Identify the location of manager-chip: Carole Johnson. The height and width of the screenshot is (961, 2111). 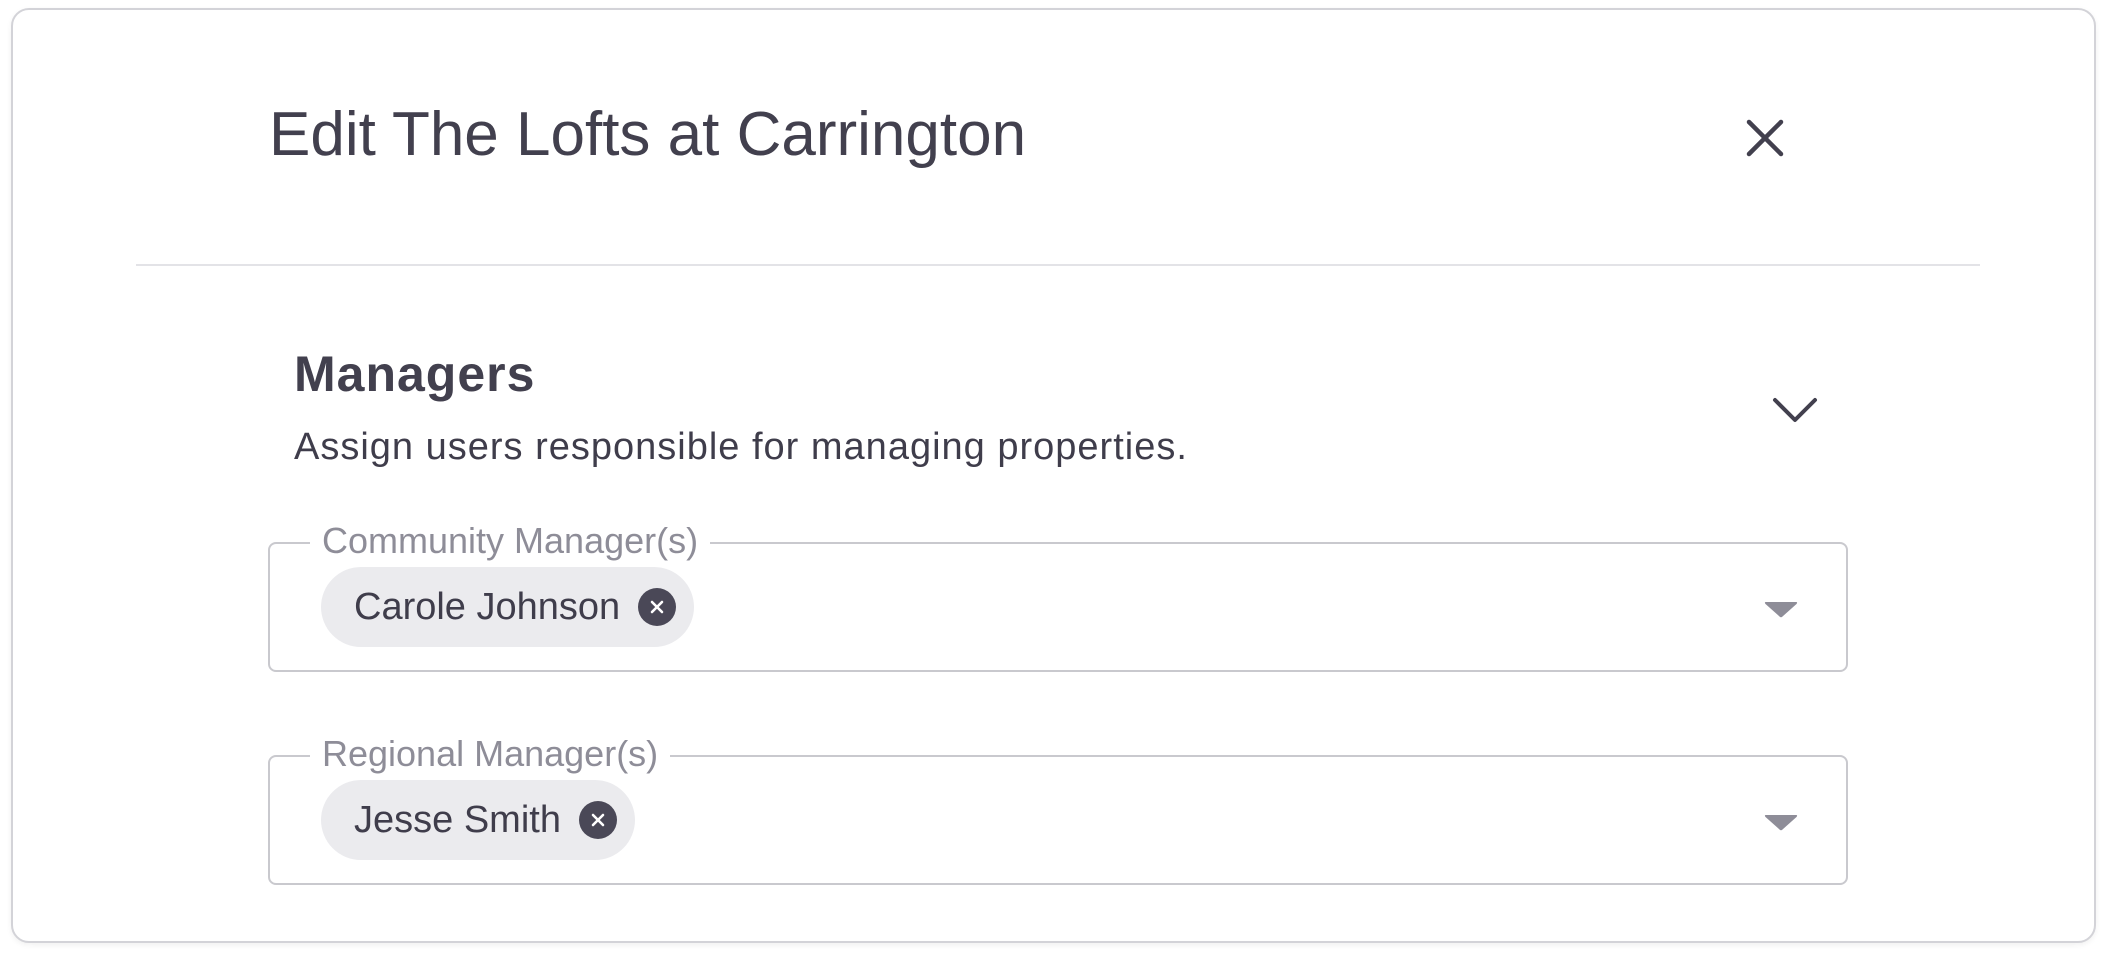
(508, 607).